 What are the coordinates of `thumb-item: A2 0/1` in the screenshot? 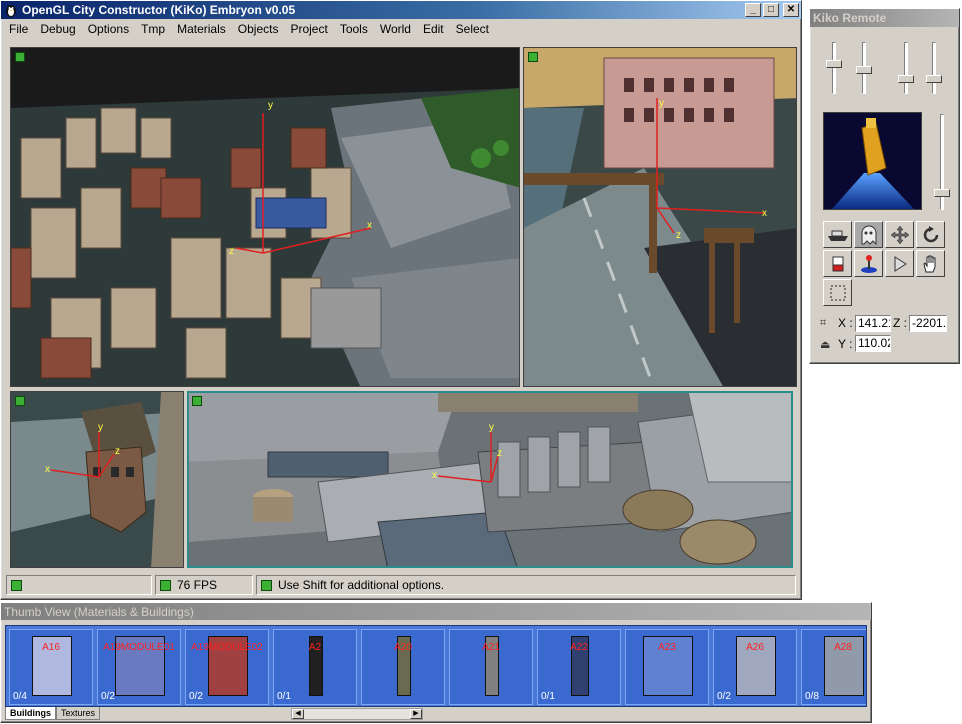 It's located at (315, 667).